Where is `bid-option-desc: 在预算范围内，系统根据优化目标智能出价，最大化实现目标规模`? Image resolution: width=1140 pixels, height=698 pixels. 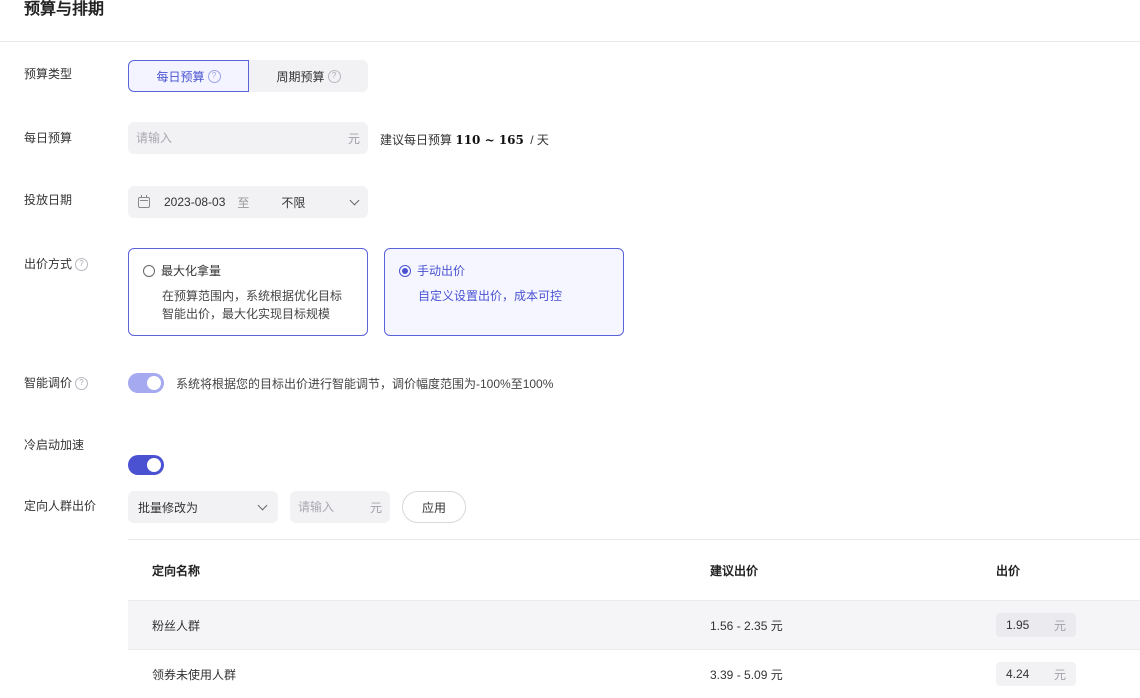 bid-option-desc: 在预算范围内，系统根据优化目标智能出价，最大化实现目标规模 is located at coordinates (252, 305).